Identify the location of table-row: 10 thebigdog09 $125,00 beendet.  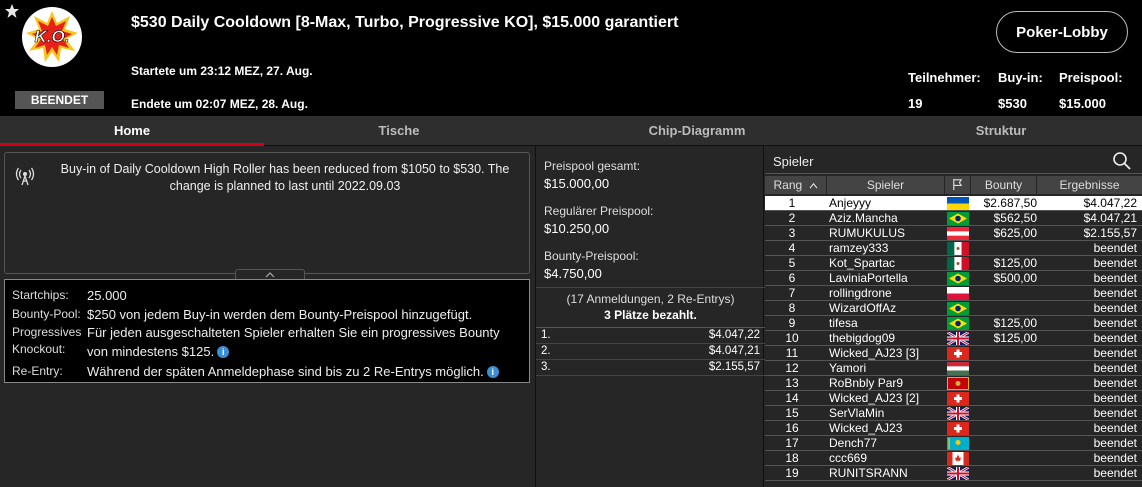
(953, 338).